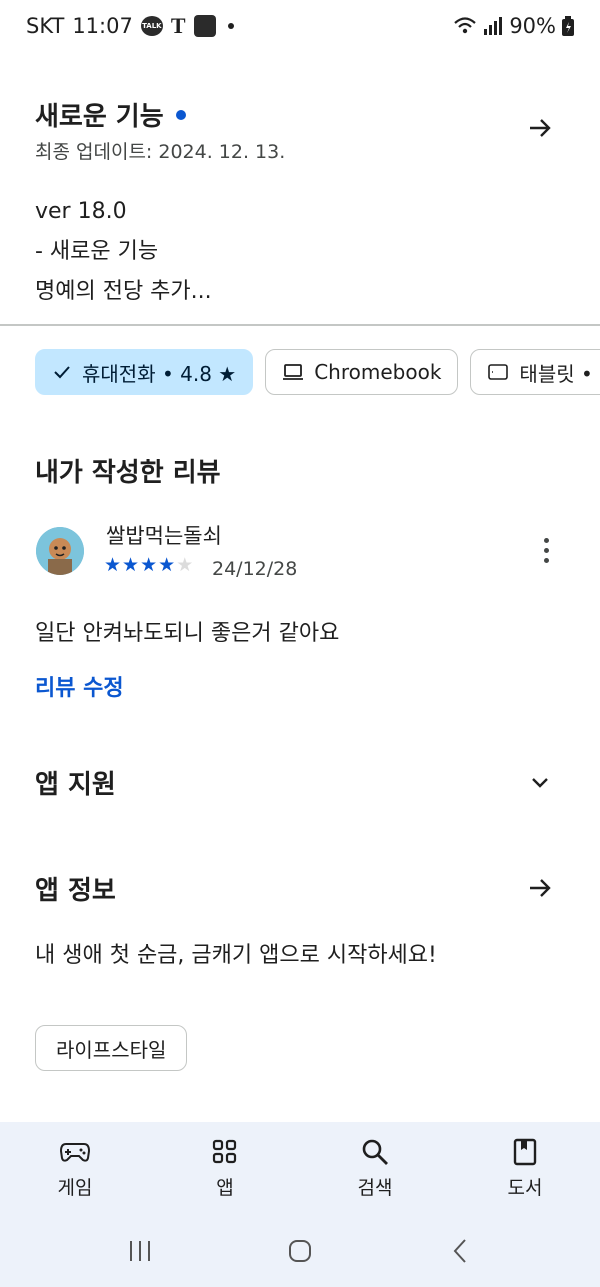  I want to click on nav-apps: 앱, so click(225, 1168).